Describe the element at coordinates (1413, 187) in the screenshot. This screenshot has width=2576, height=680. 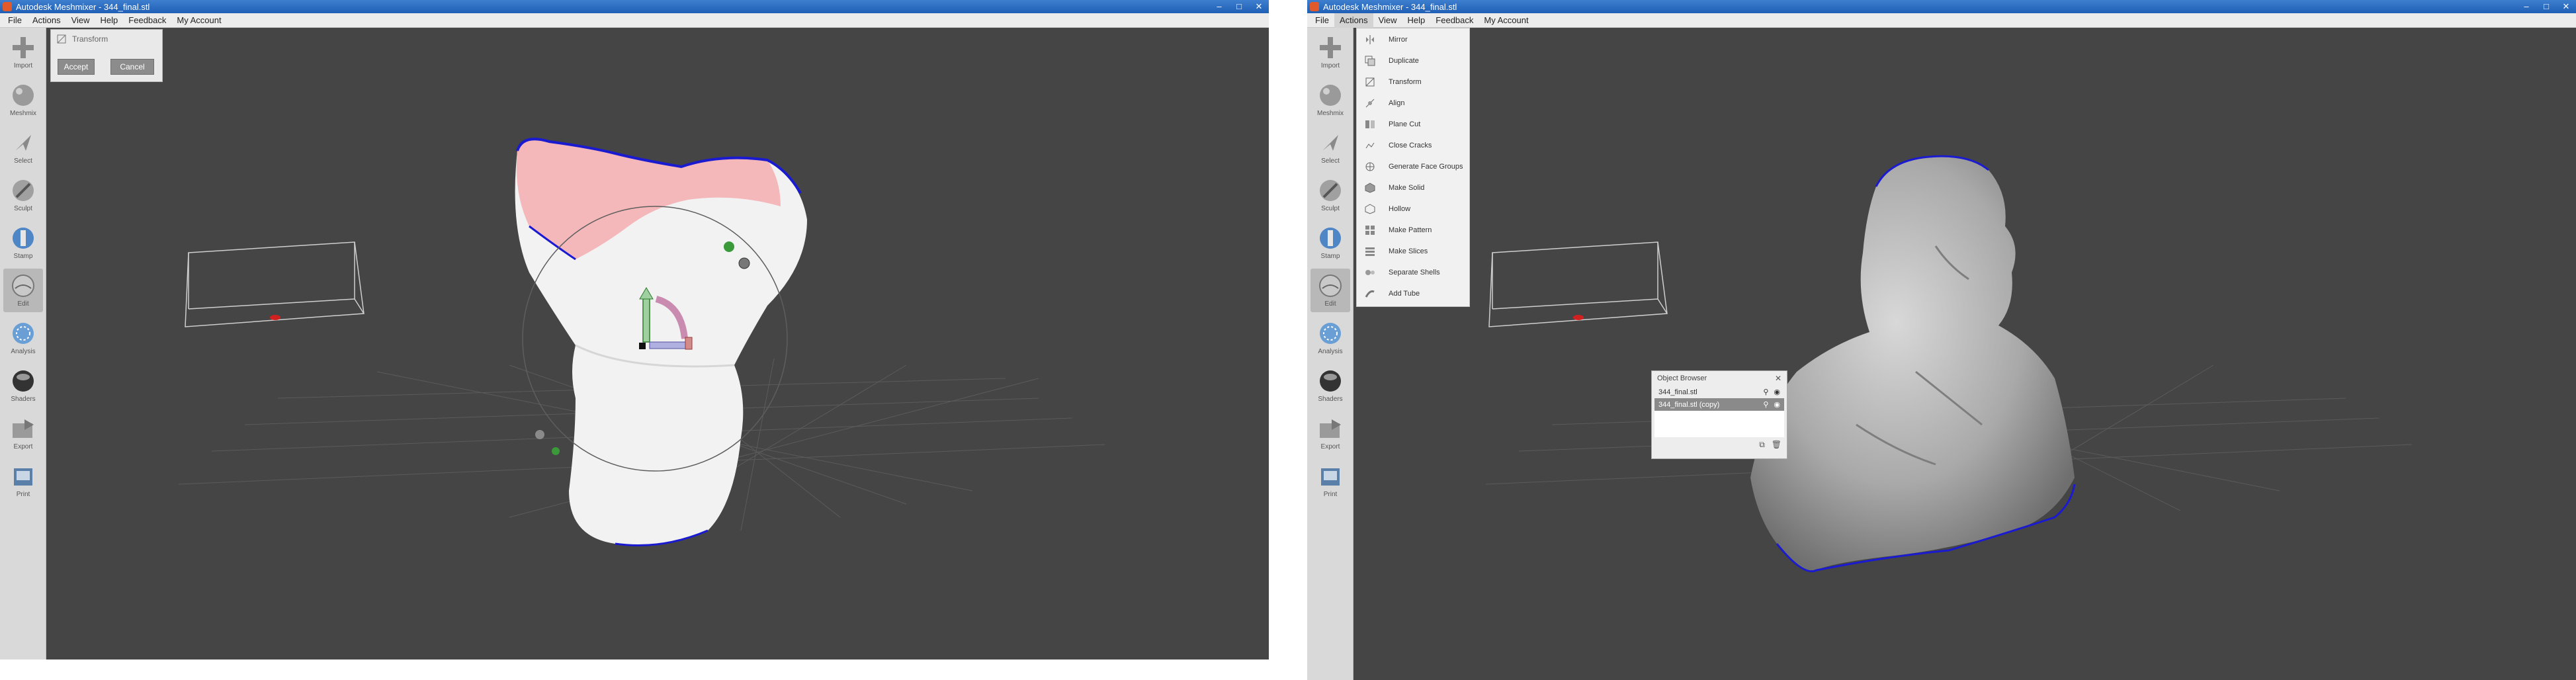
I see `menu-item-make-solid: Make Solid` at that location.